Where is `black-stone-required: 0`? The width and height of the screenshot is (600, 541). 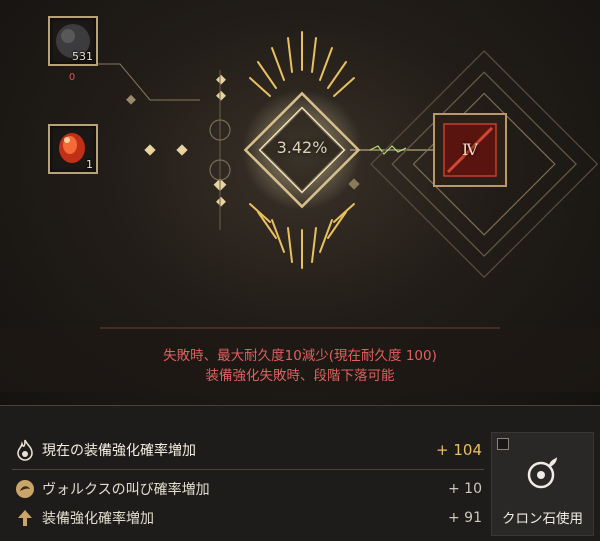 black-stone-required: 0 is located at coordinates (72, 77).